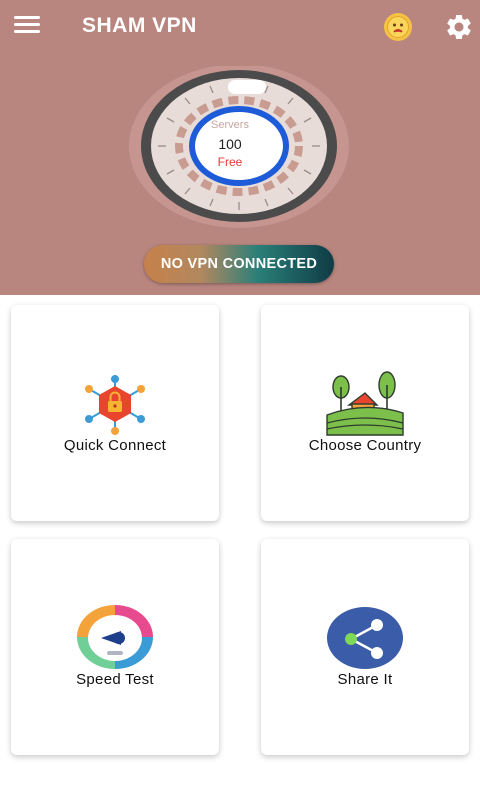  I want to click on gauge-readout: Servers 100 Free, so click(230, 144).